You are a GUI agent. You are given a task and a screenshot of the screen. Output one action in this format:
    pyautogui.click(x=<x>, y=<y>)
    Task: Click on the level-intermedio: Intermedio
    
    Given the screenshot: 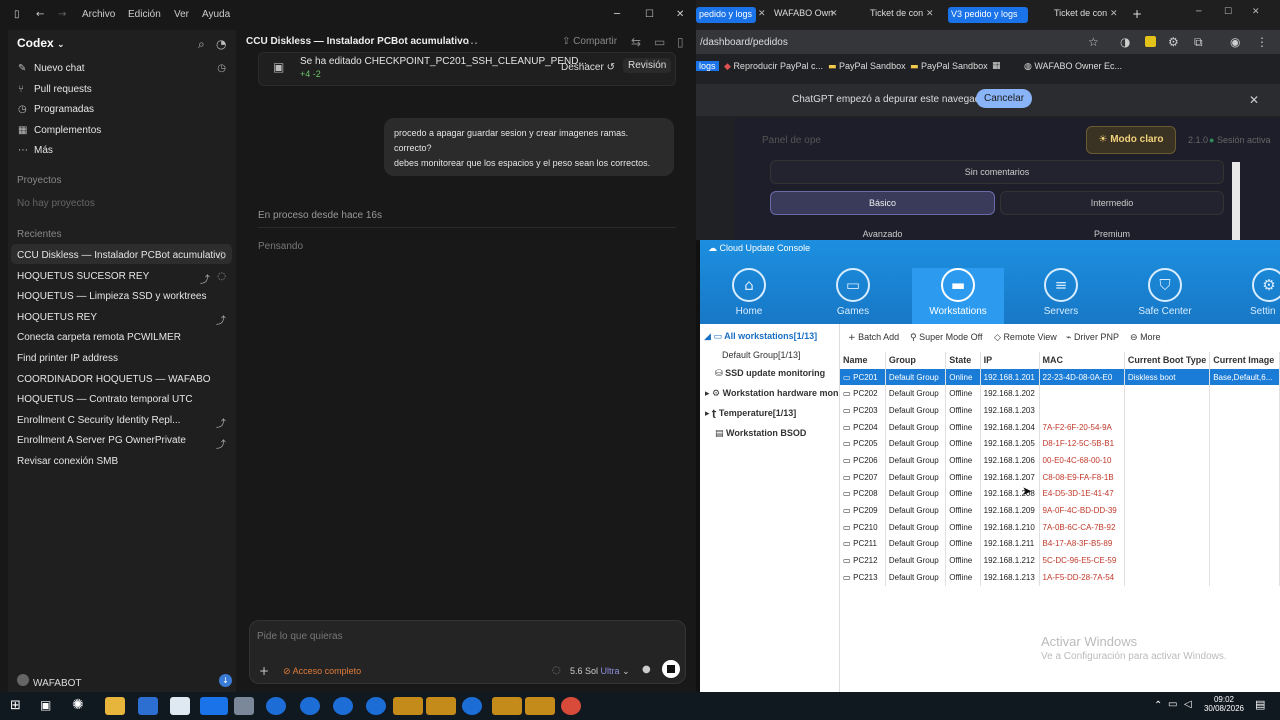 What is the action you would take?
    pyautogui.click(x=1112, y=203)
    